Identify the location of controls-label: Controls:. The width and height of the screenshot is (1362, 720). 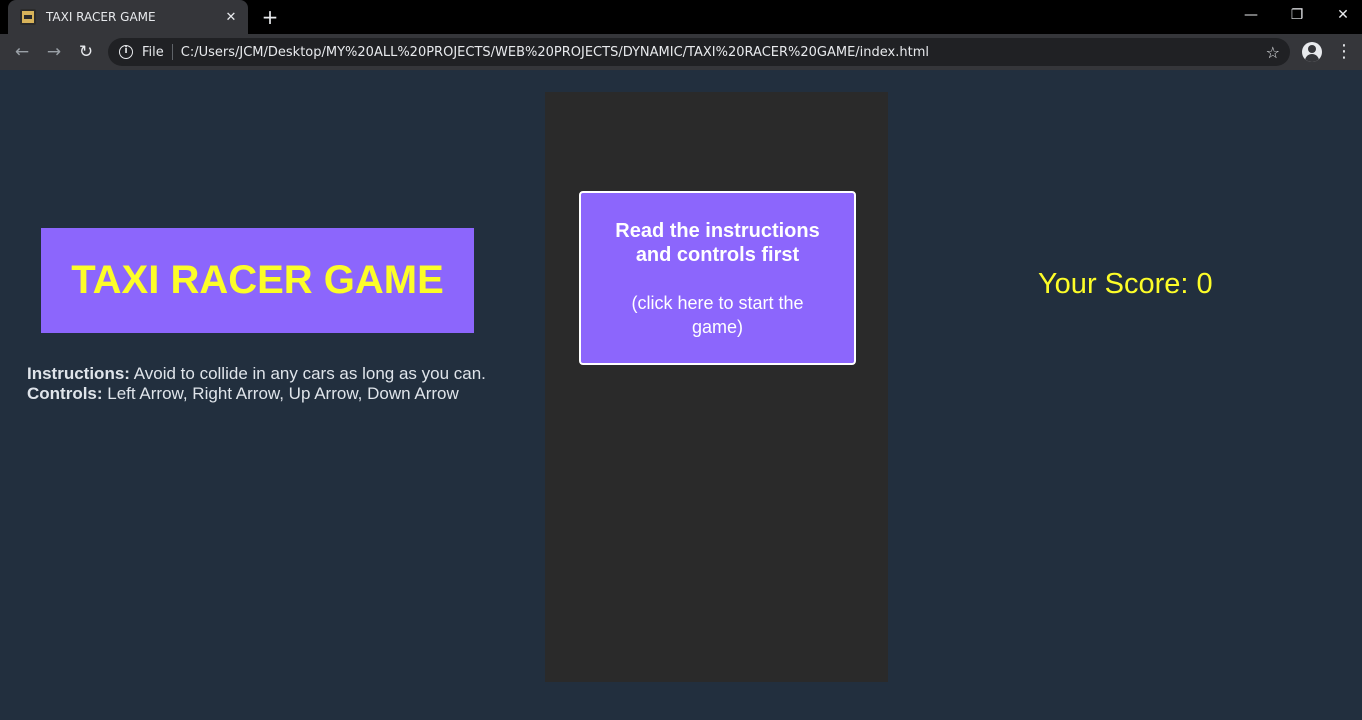
(65, 393).